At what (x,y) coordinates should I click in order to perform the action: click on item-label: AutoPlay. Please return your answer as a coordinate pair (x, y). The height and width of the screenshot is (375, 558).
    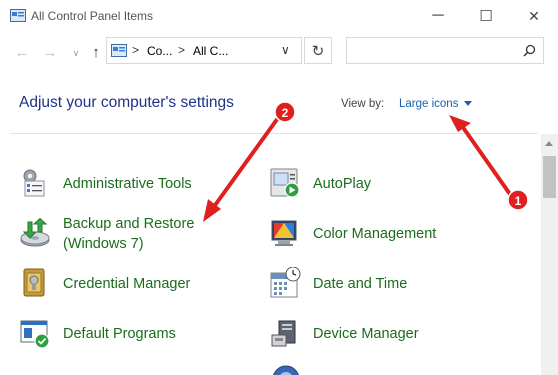
    Looking at the image, I should click on (342, 184).